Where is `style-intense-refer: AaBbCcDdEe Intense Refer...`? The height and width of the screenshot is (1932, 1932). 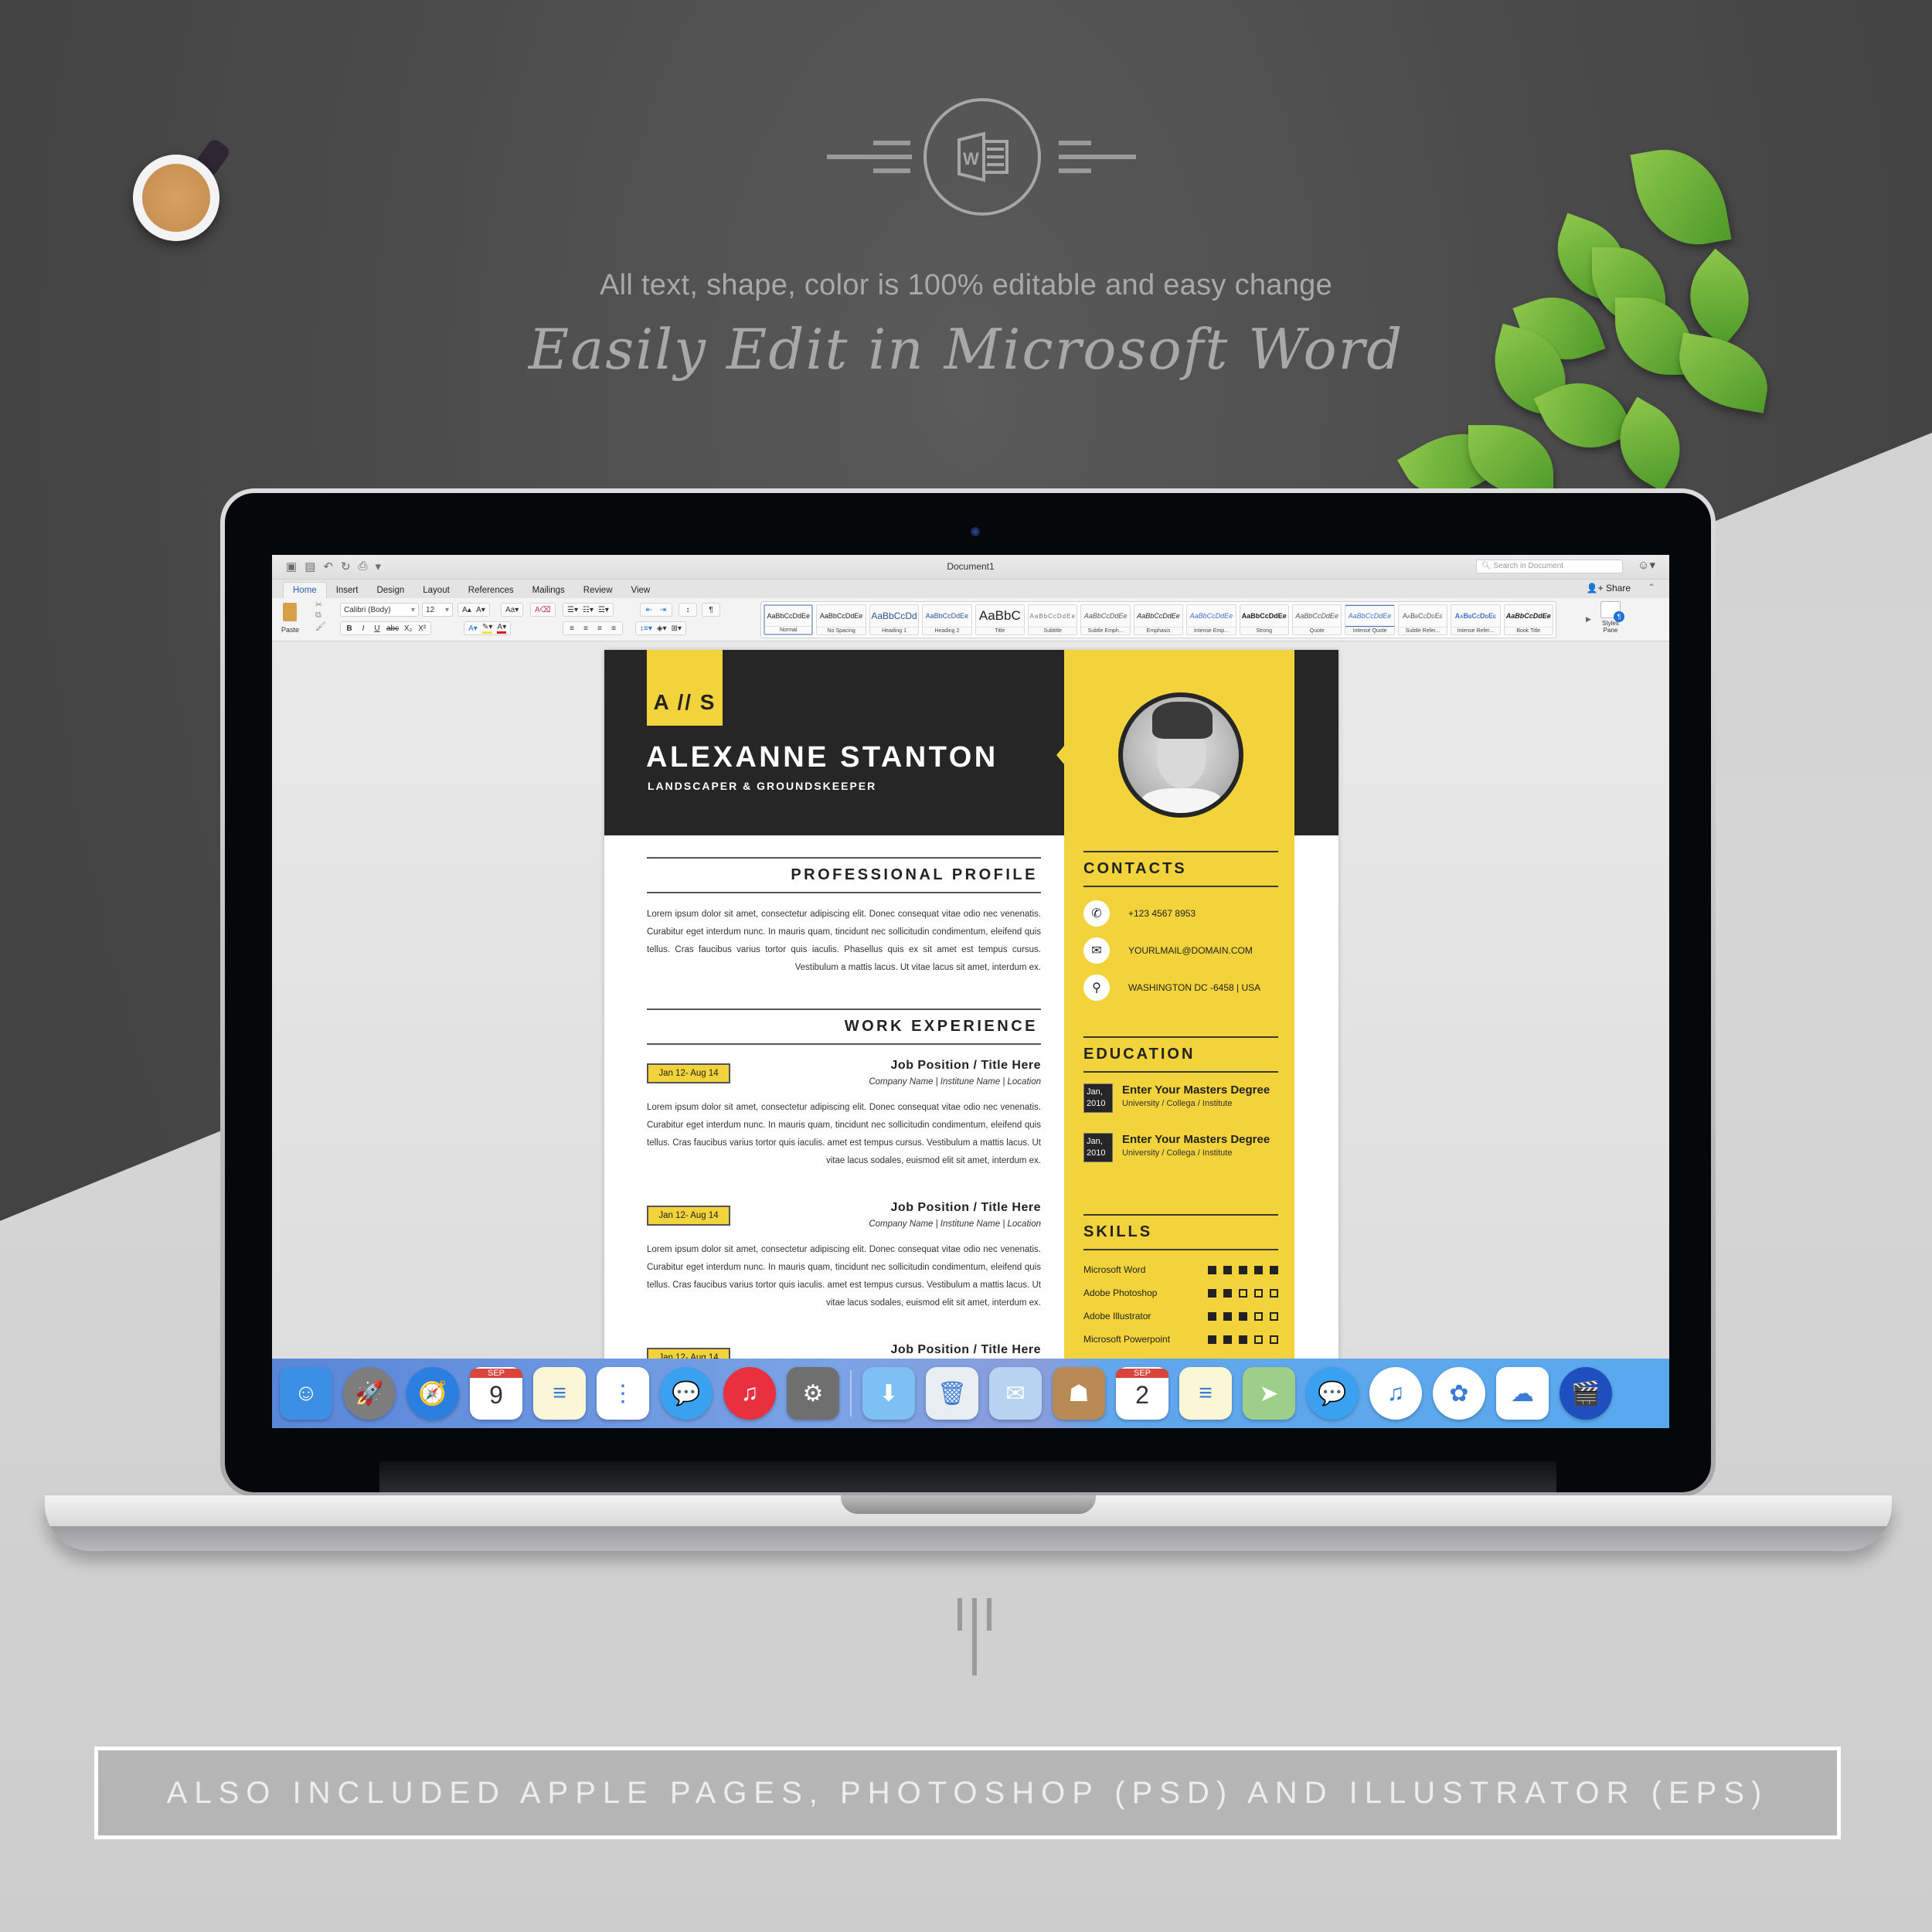 style-intense-refer: AaBbCcDdEe Intense Refer... is located at coordinates (1476, 620).